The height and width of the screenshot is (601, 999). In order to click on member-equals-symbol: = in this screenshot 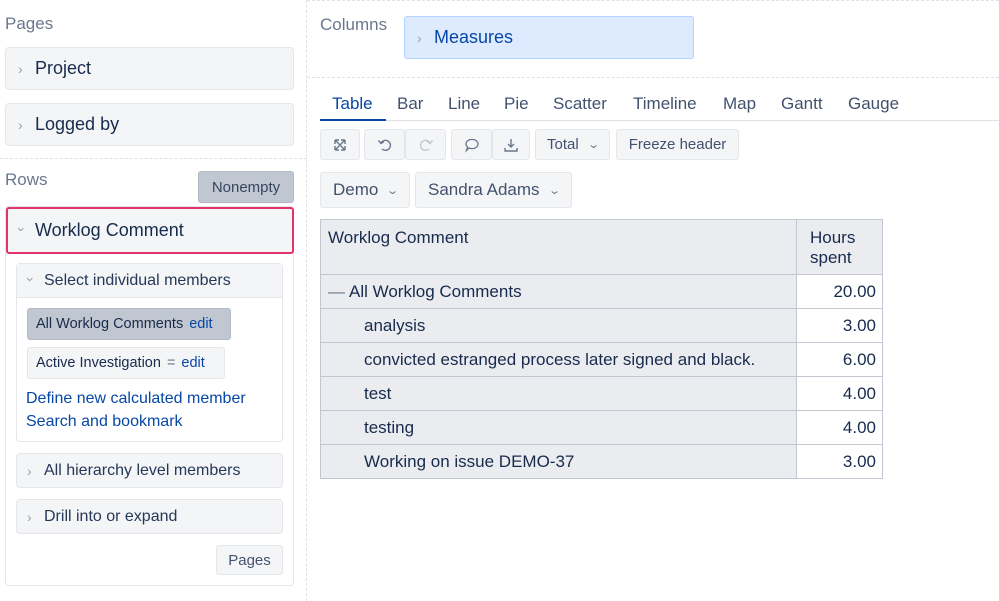, I will do `click(171, 363)`.